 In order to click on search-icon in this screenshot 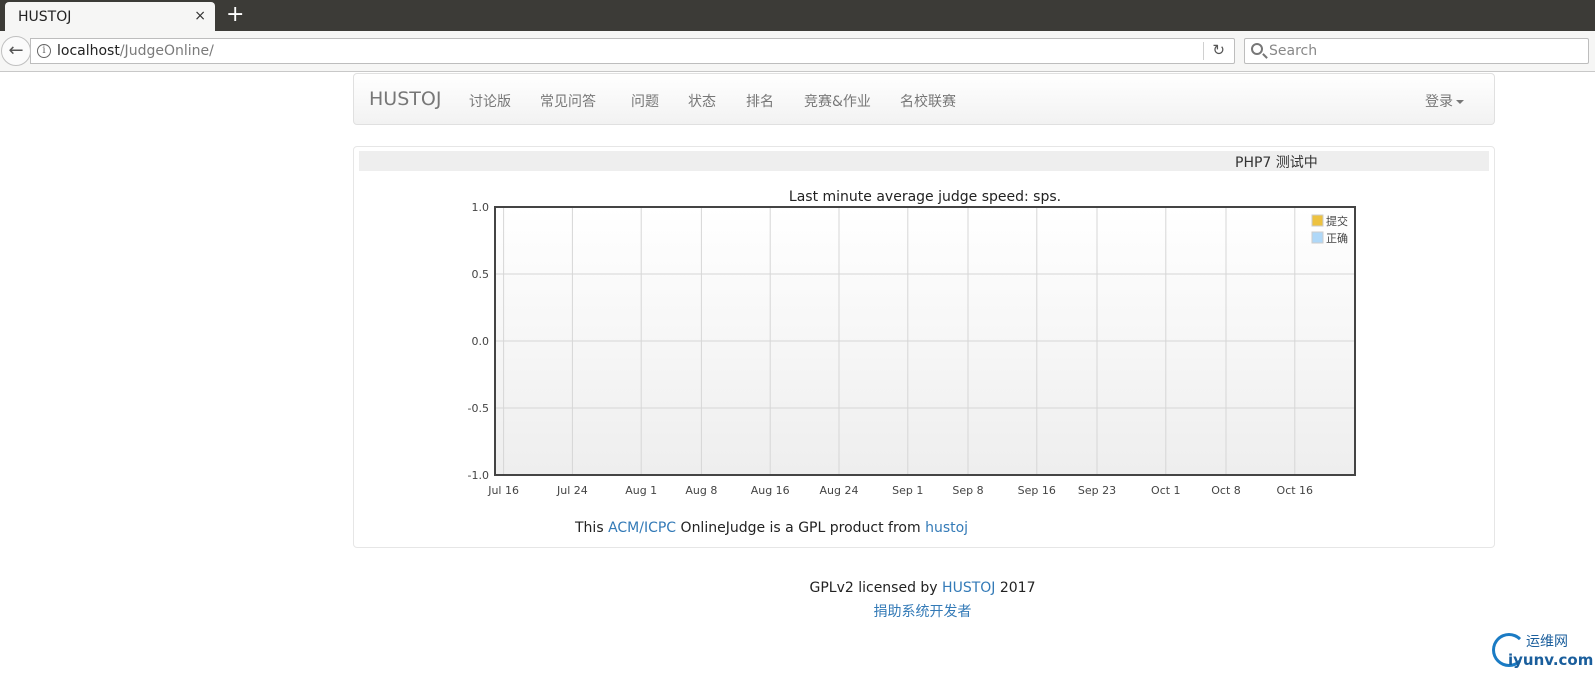, I will do `click(1257, 49)`.